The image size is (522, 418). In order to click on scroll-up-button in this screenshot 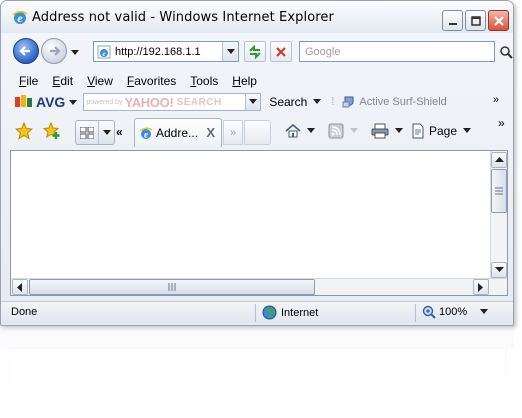, I will do `click(499, 160)`.